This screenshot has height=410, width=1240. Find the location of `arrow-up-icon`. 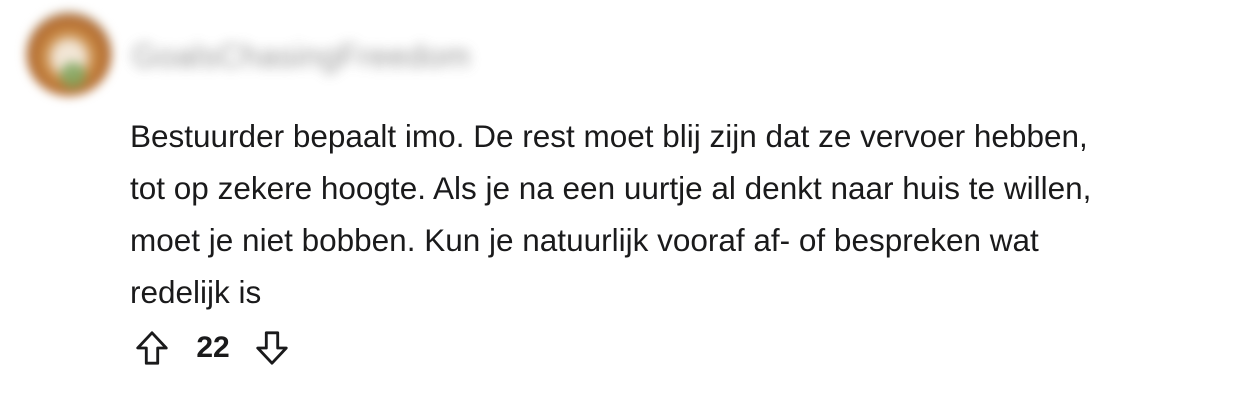

arrow-up-icon is located at coordinates (152, 348).